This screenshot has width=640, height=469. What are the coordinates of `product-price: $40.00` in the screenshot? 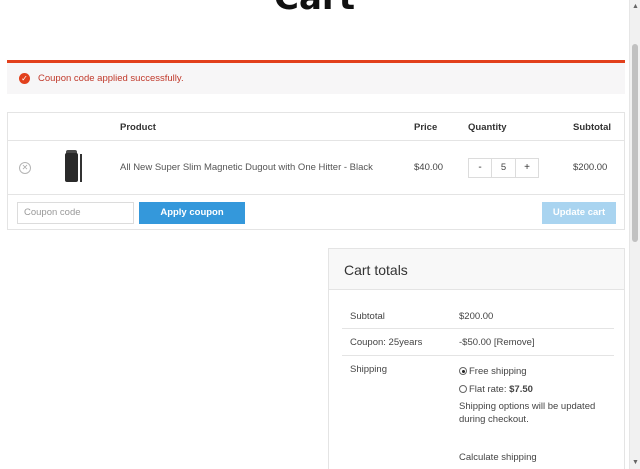 It's located at (429, 167).